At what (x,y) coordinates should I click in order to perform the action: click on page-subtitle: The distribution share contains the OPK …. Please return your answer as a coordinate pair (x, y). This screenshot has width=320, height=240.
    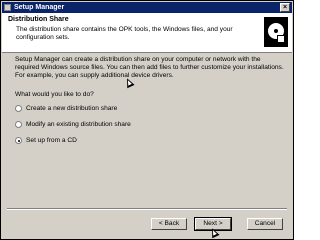
    Looking at the image, I should click on (124, 33).